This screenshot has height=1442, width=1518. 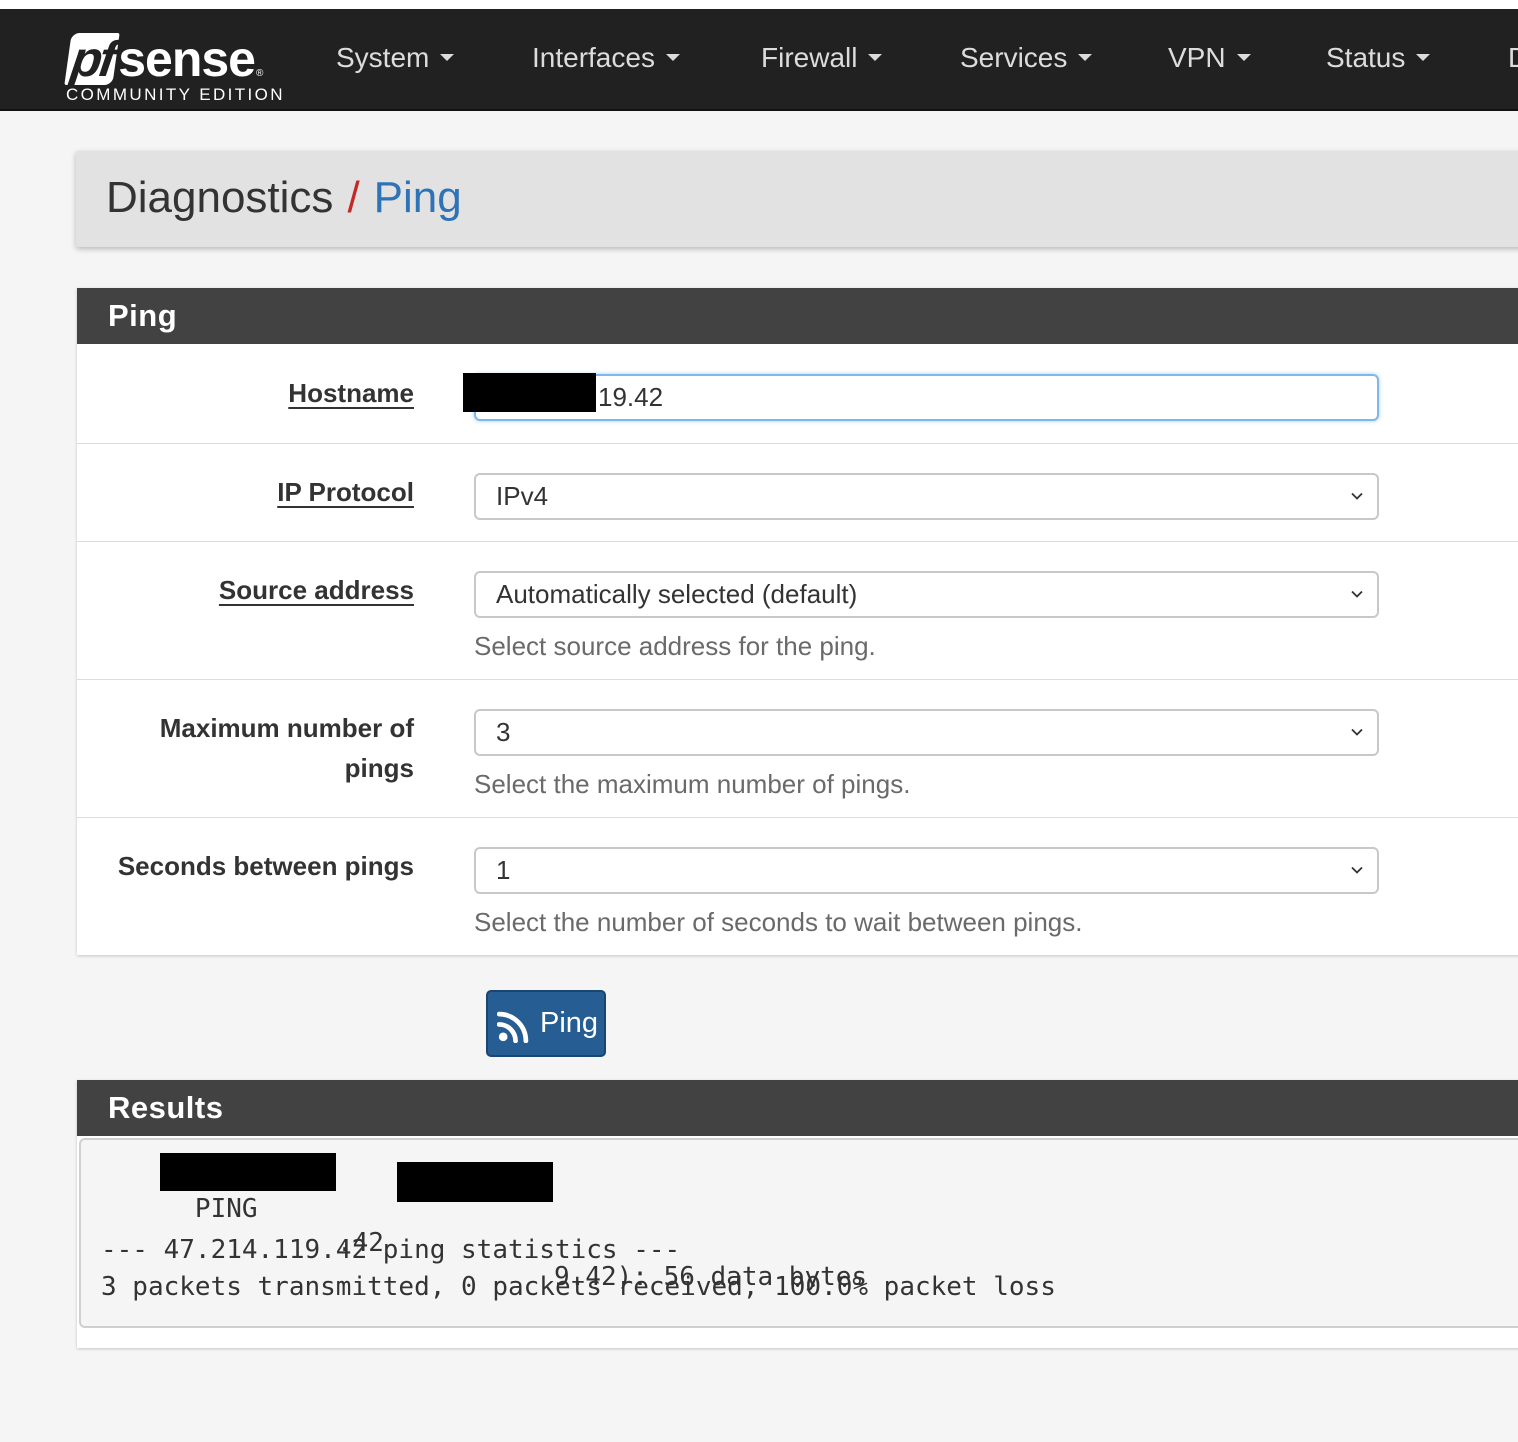 I want to click on breadcrumb-root: Diagnostics, so click(x=219, y=197).